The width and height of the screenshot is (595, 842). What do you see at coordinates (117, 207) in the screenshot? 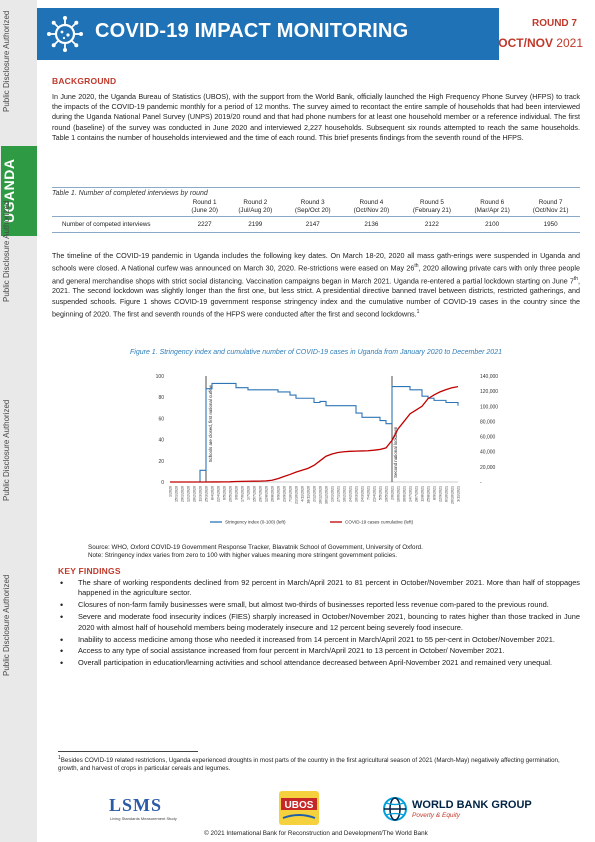
I see `table-header-blank` at bounding box center [117, 207].